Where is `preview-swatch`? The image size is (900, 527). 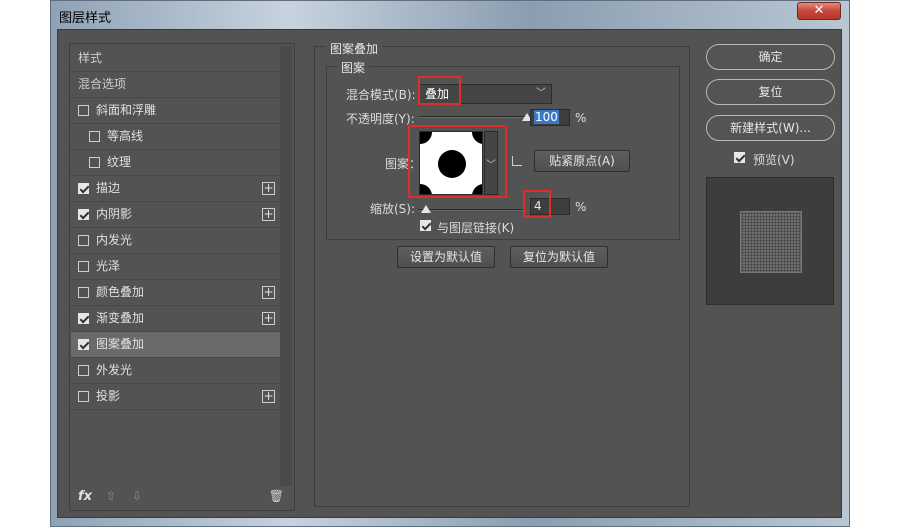 preview-swatch is located at coordinates (771, 242).